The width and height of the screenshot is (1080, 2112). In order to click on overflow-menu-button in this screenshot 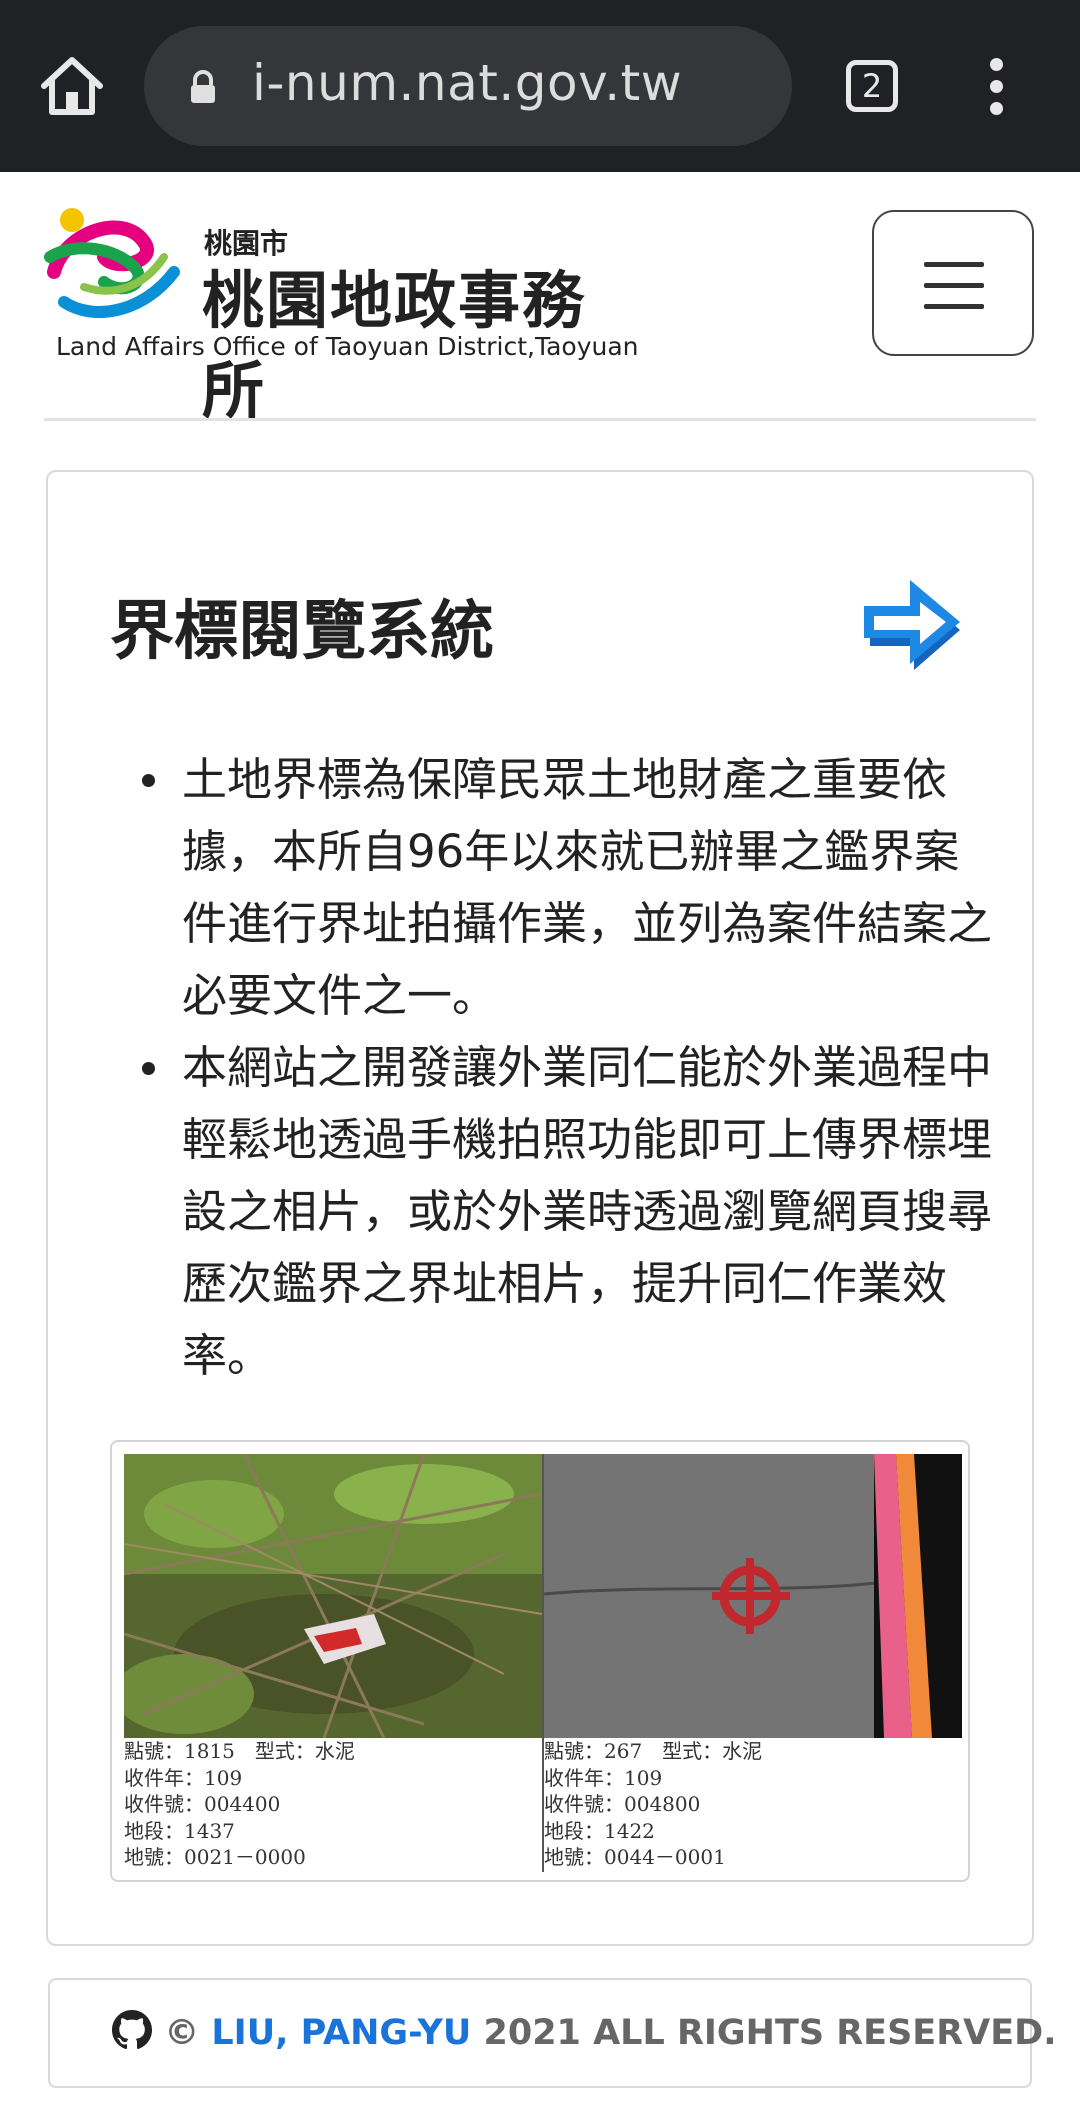, I will do `click(996, 88)`.